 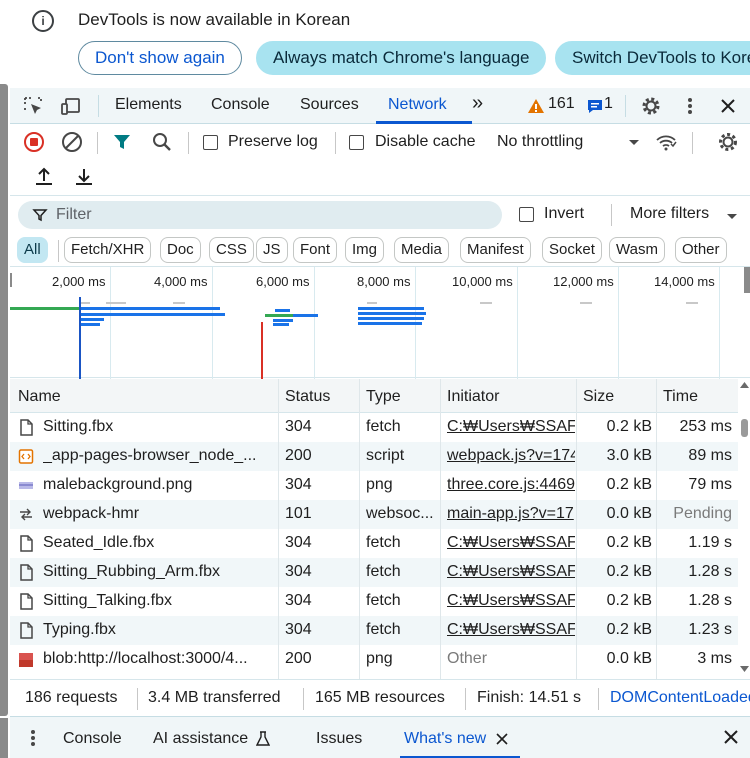 What do you see at coordinates (44, 177) in the screenshot?
I see `import-har-upload-icon` at bounding box center [44, 177].